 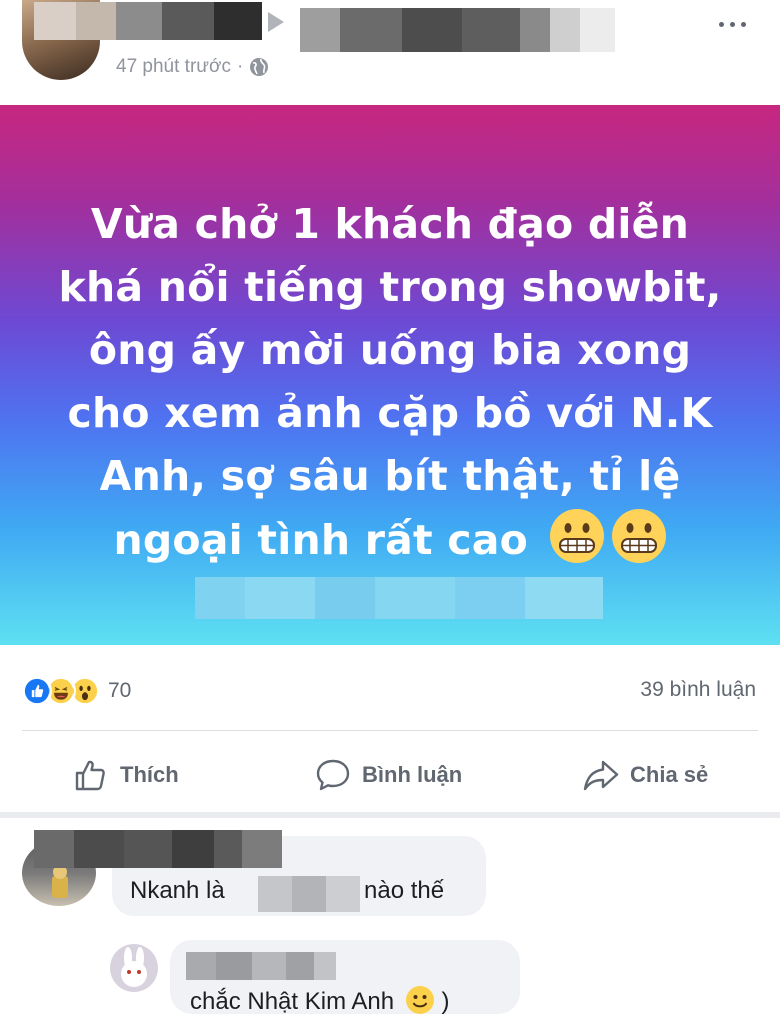 I want to click on comment-text-part: nào thế, so click(x=404, y=890).